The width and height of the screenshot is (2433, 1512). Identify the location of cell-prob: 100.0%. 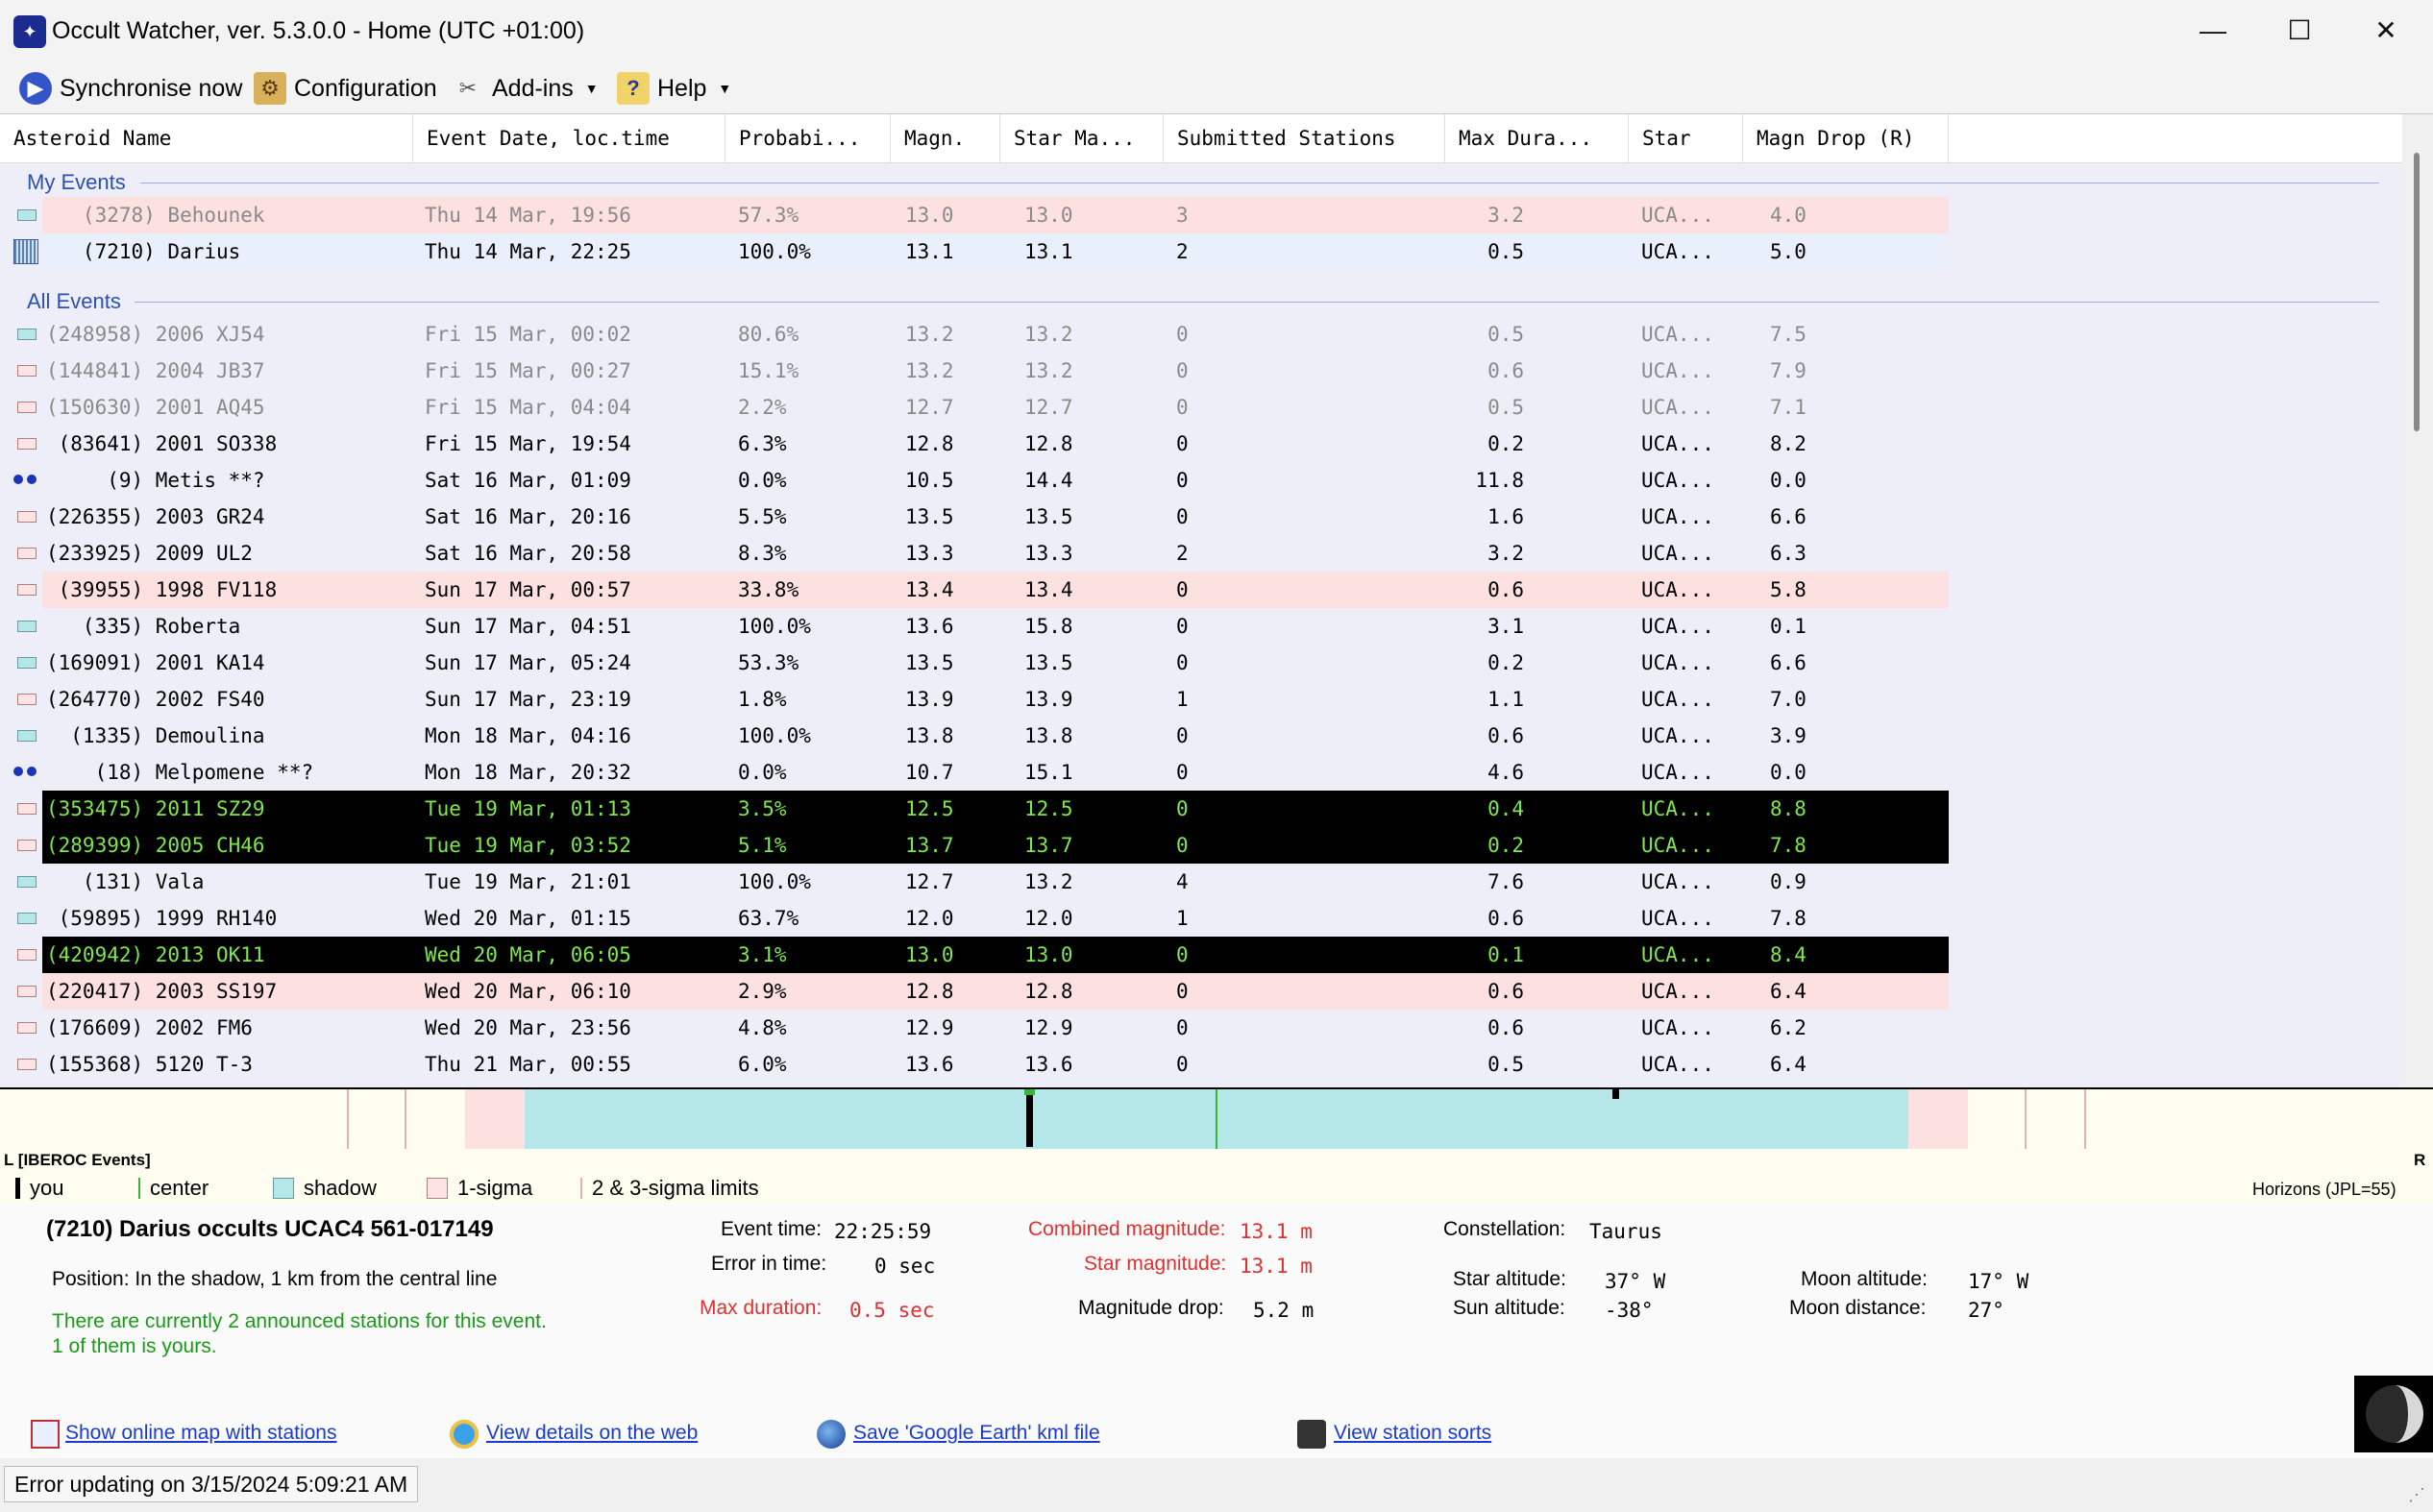
(774, 881).